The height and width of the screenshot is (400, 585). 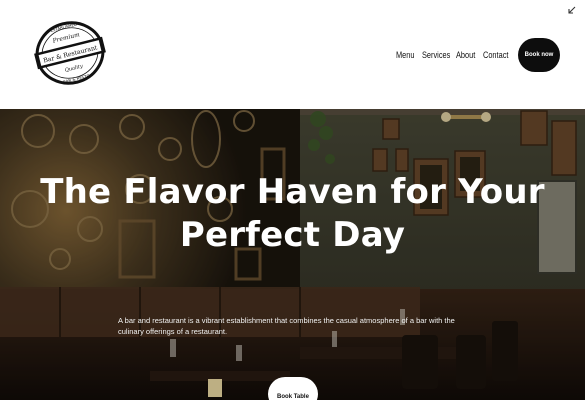 I want to click on nav-contact: Contact, so click(x=495, y=55).